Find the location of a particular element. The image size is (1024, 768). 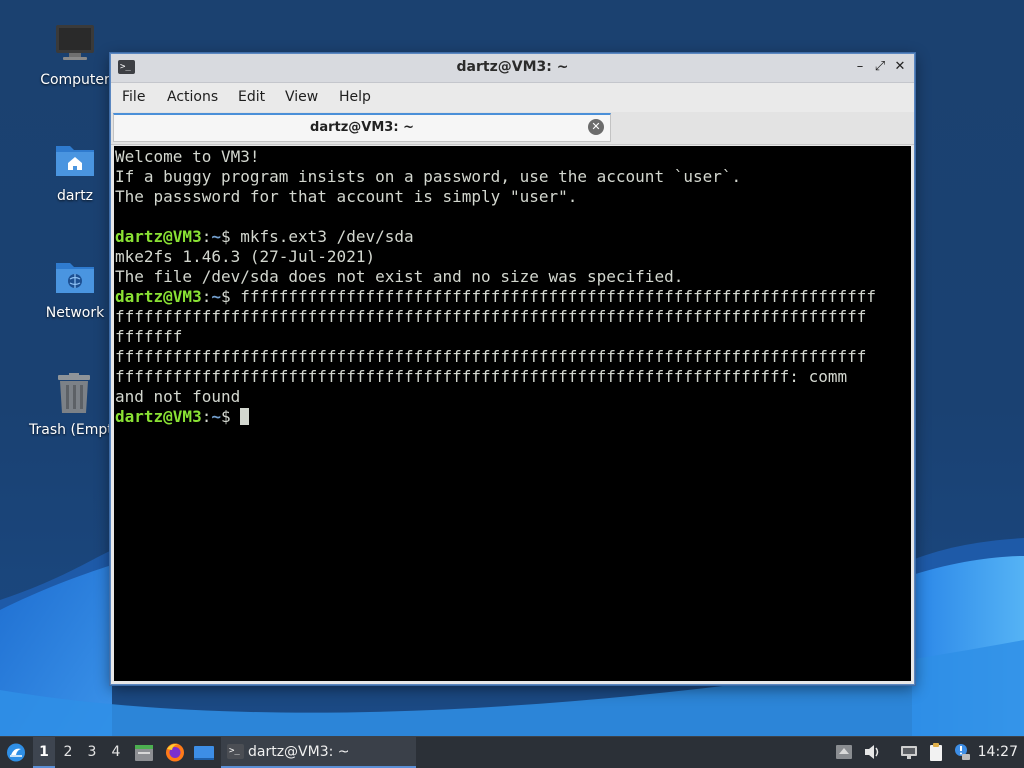

tab-label: dartz@VM3: ~ is located at coordinates (362, 127).